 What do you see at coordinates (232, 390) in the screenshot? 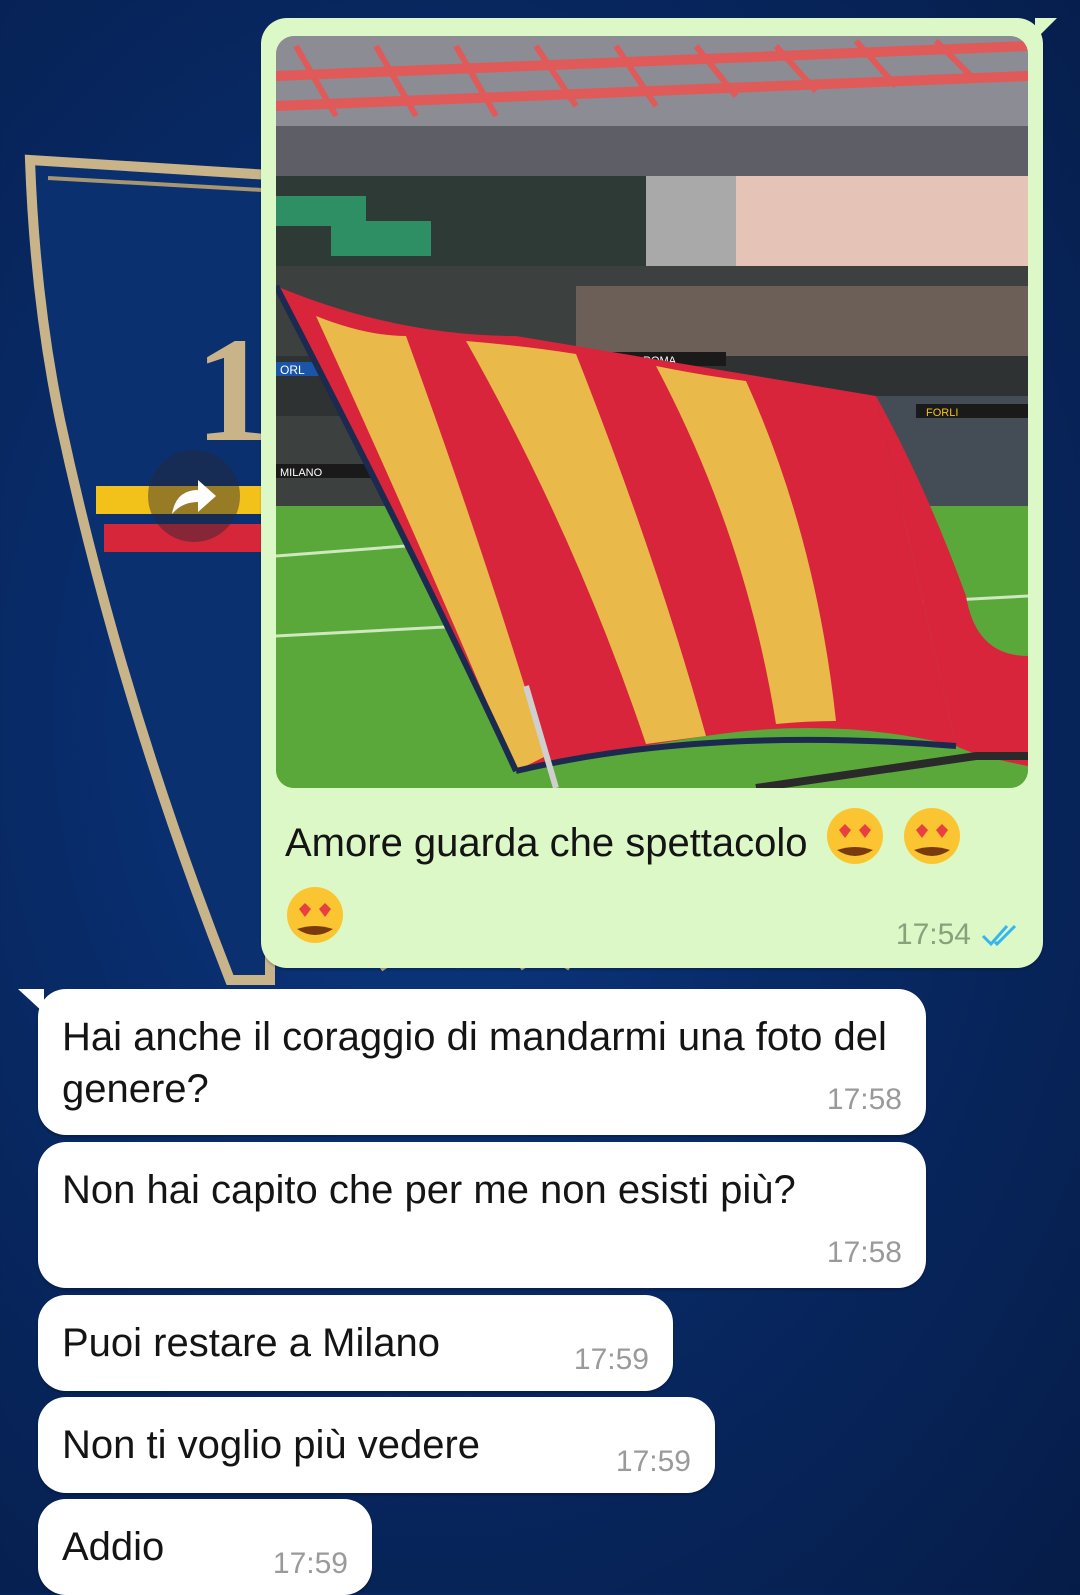
I see `crest-number: 1` at bounding box center [232, 390].